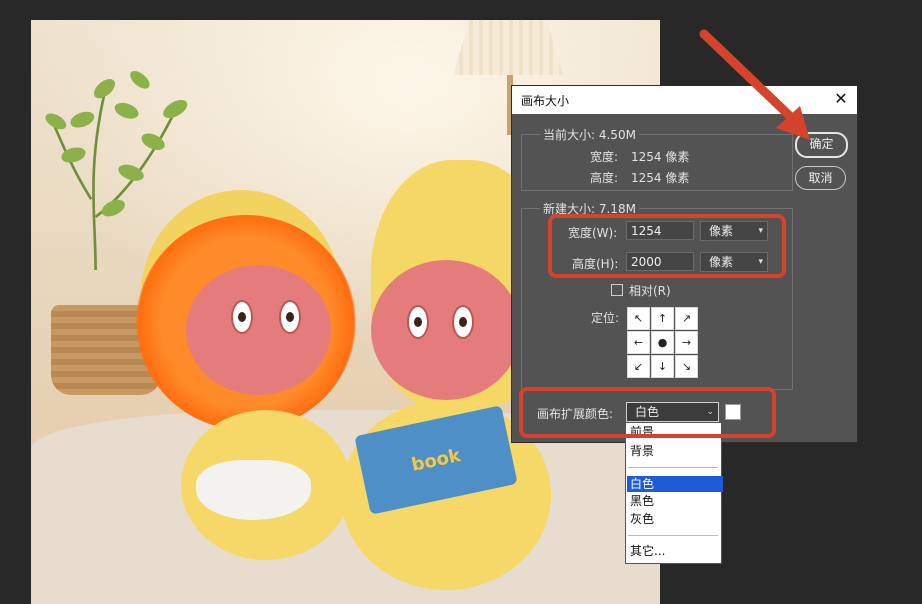 The width and height of the screenshot is (922, 604). I want to click on relative-label: 相对(R), so click(650, 291).